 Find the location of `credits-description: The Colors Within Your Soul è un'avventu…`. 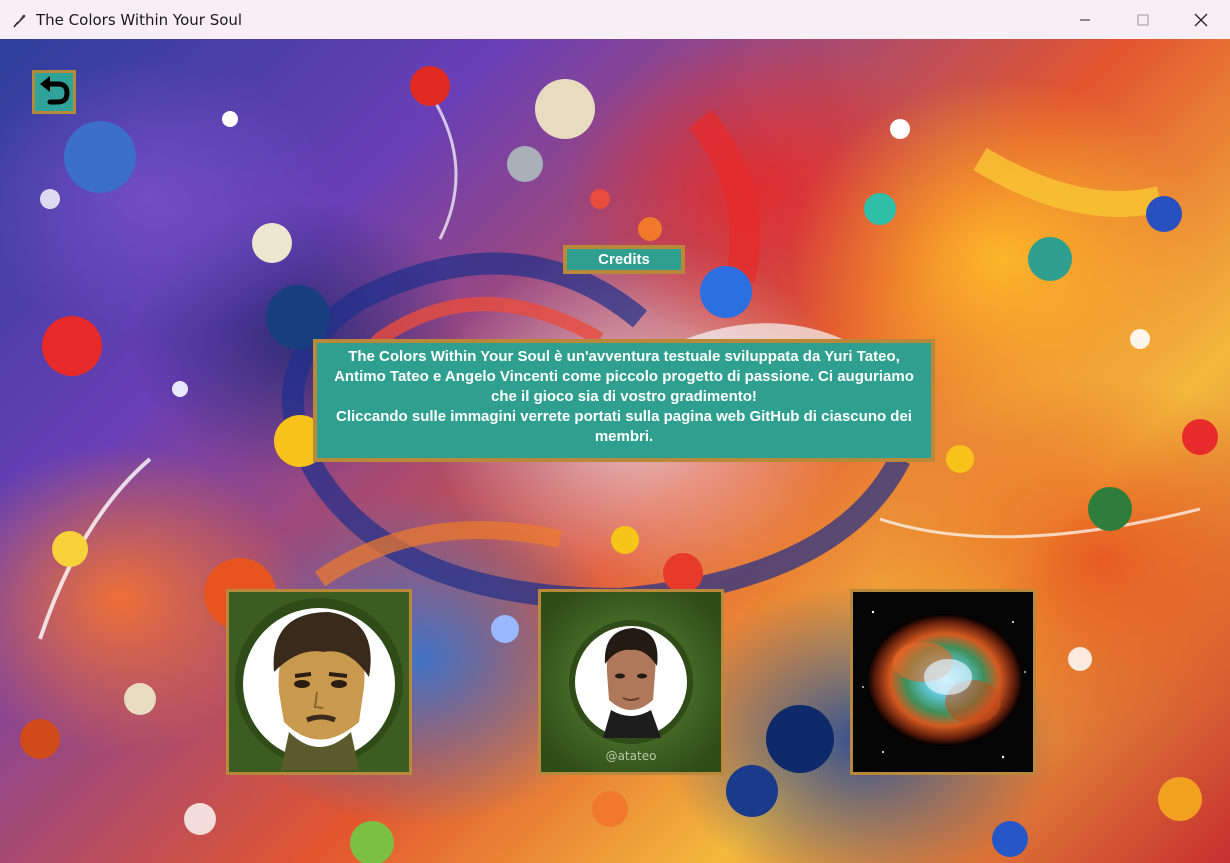

credits-description: The Colors Within Your Soul è un'avventu… is located at coordinates (624, 400).